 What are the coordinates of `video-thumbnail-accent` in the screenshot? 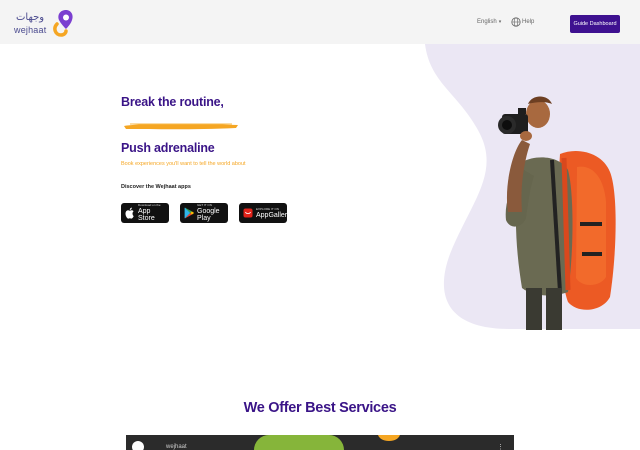 It's located at (389, 438).